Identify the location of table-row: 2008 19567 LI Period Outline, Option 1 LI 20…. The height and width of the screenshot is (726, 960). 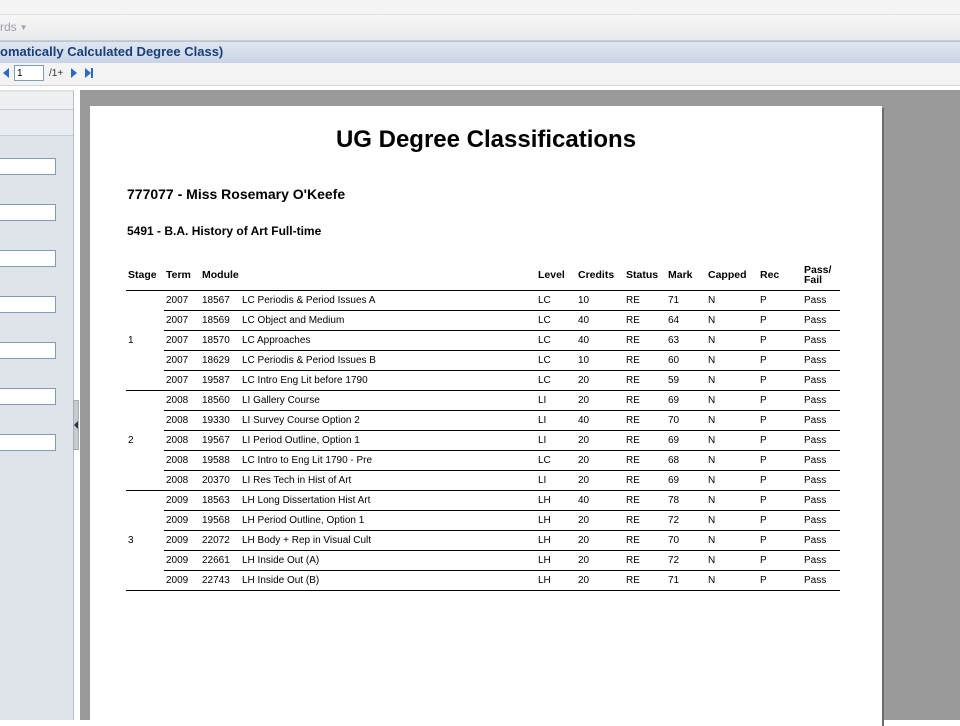
(483, 440).